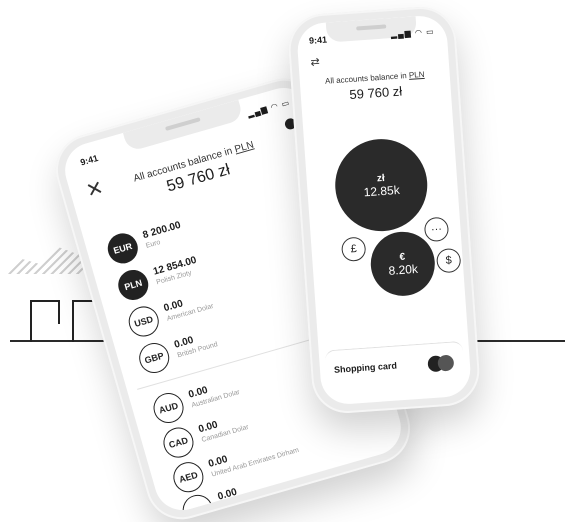  Describe the element at coordinates (123, 248) in the screenshot. I see `currency-badge: EUR` at that location.